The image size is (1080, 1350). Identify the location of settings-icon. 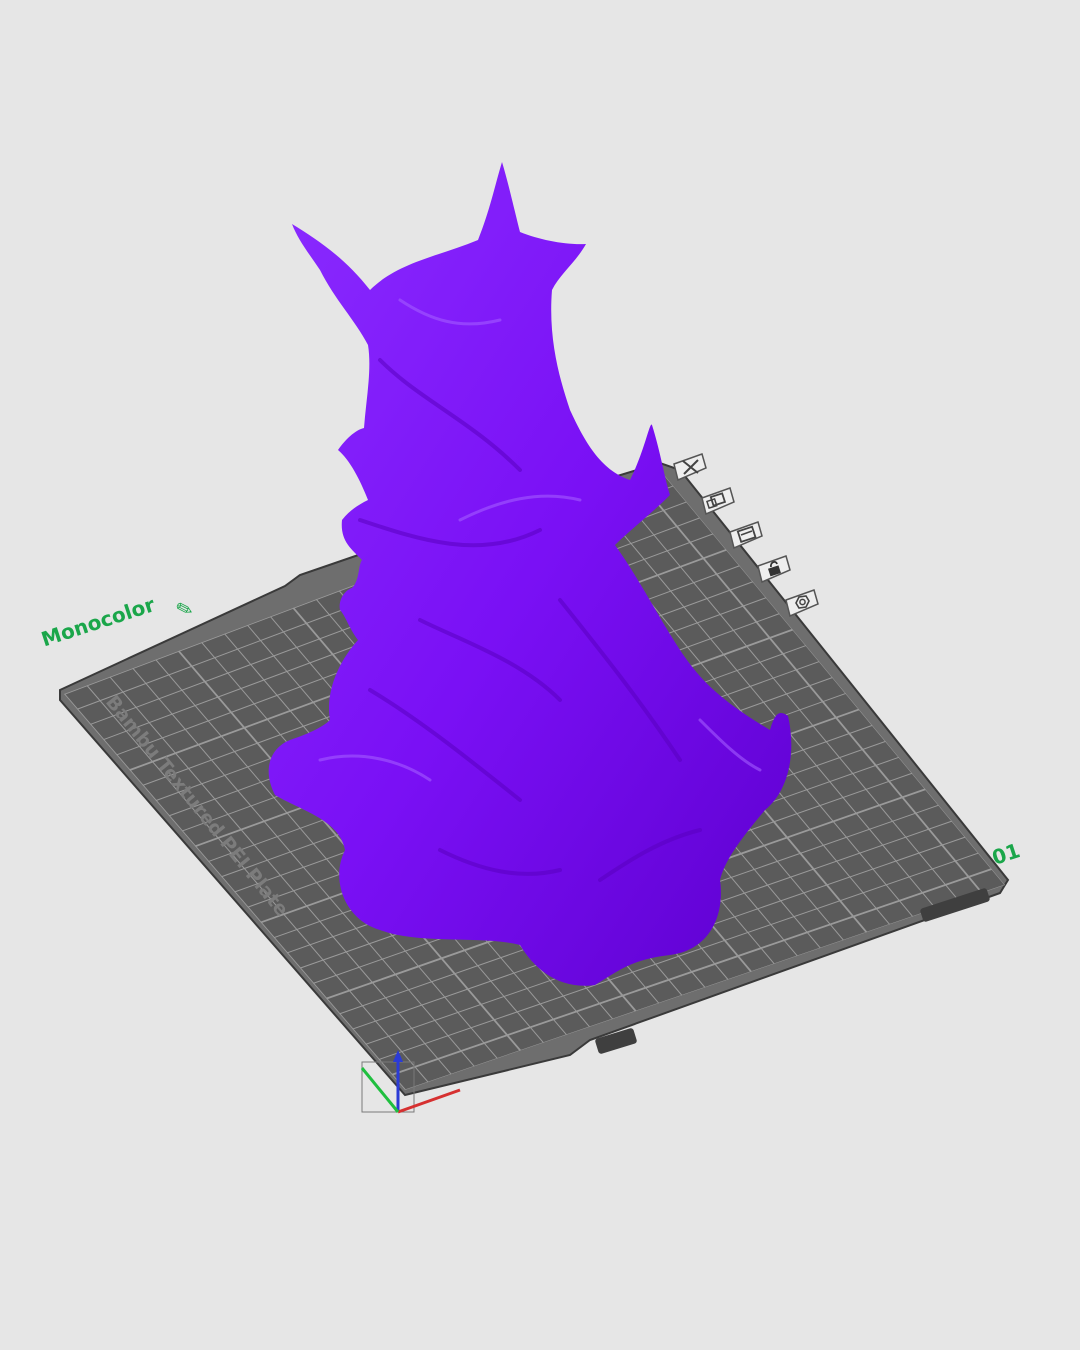
(802, 603).